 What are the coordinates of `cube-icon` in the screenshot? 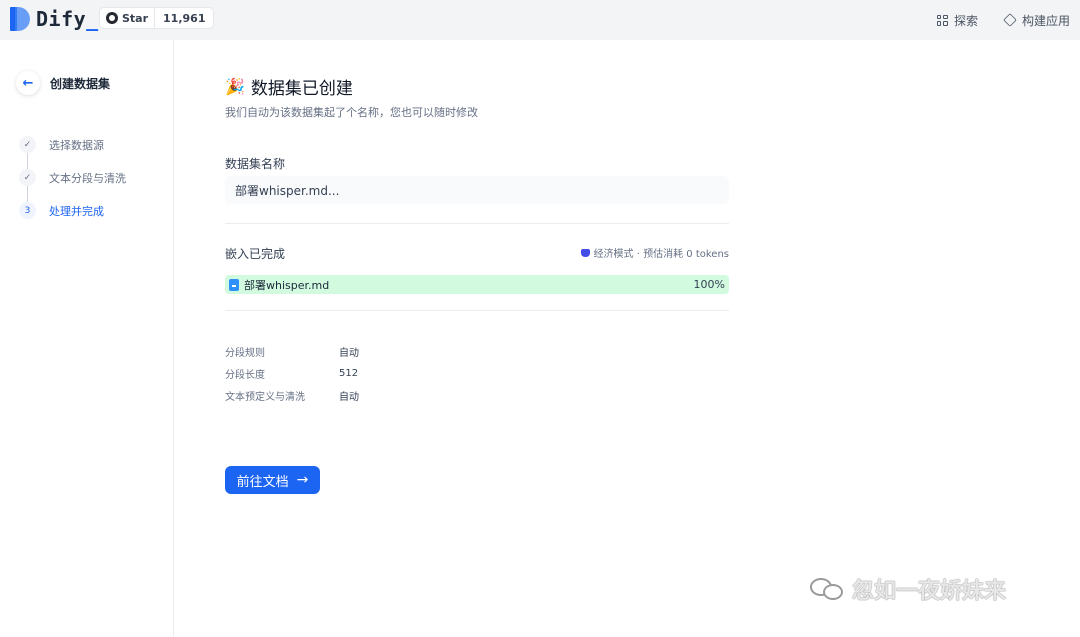 It's located at (1010, 20).